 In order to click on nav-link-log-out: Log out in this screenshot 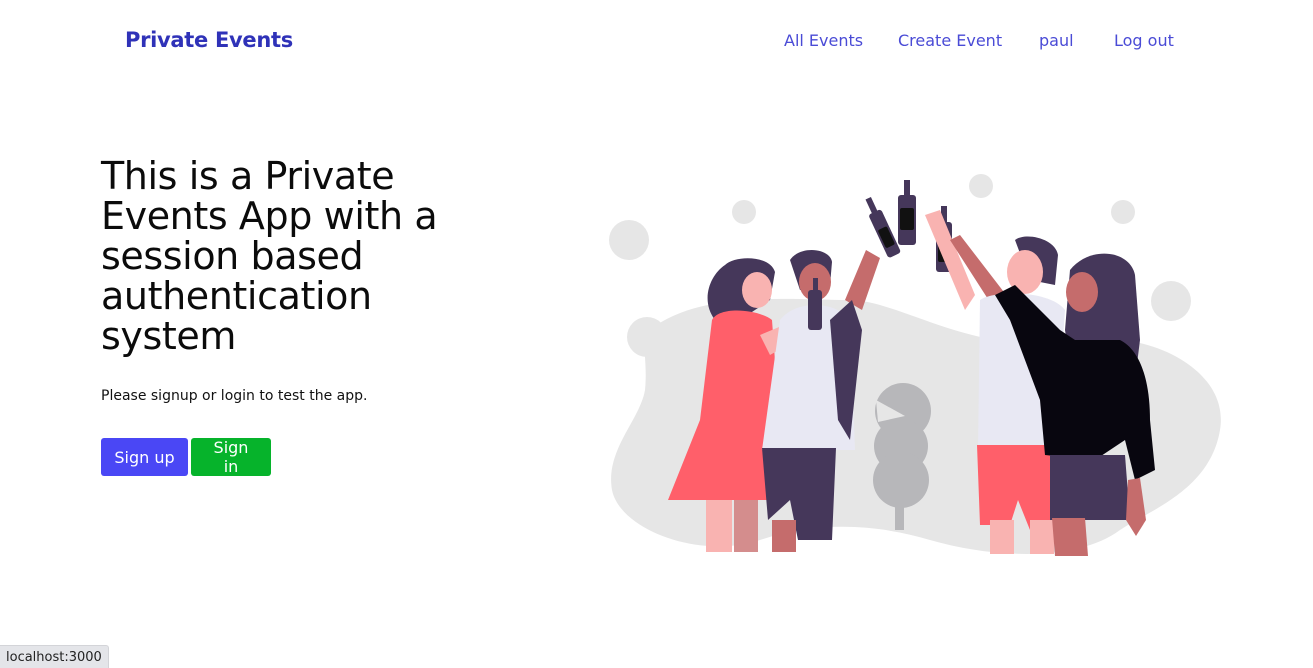, I will do `click(1144, 40)`.